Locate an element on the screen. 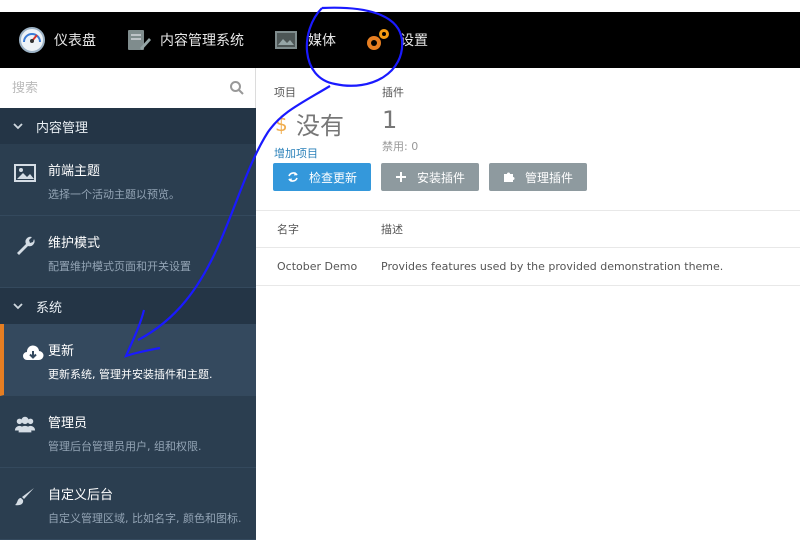 The height and width of the screenshot is (540, 800). check-updates-button: 检查更新 is located at coordinates (322, 177).